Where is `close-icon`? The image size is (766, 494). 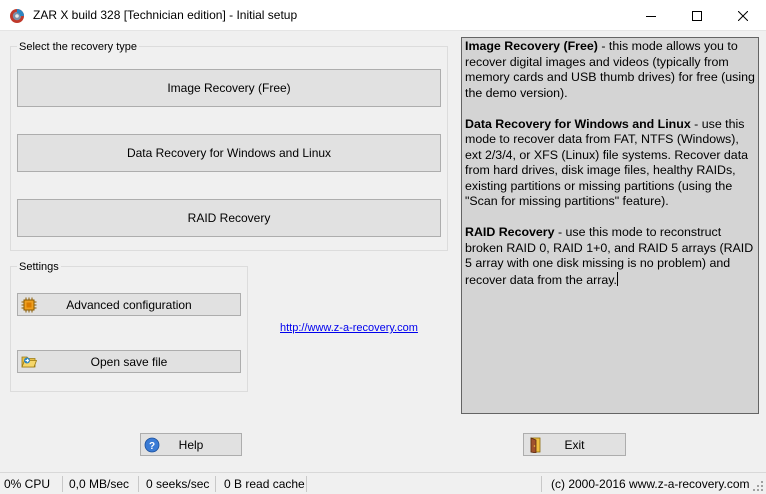 close-icon is located at coordinates (743, 15).